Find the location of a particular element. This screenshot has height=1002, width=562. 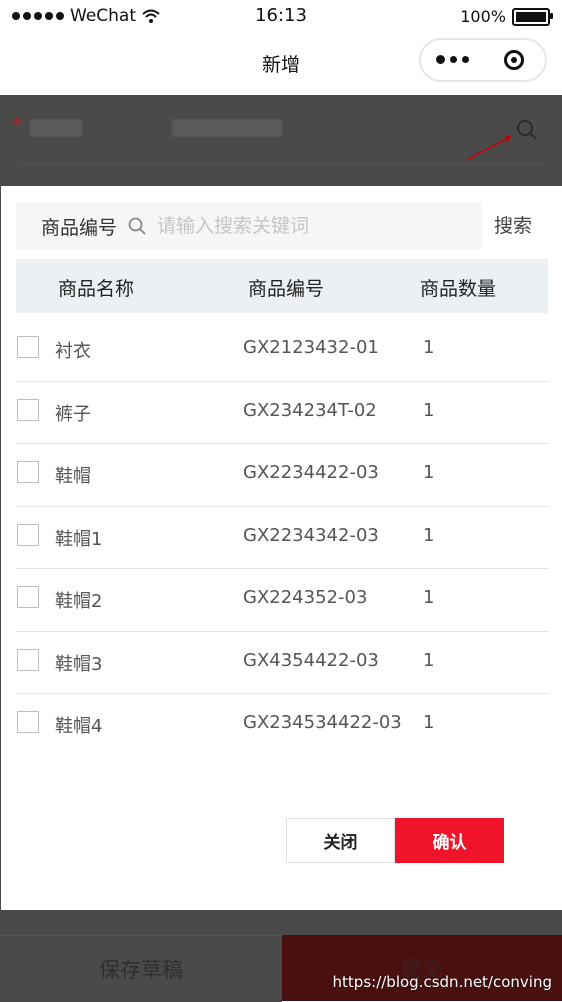

search-row: 商品编号 搜索 is located at coordinates (281, 226).